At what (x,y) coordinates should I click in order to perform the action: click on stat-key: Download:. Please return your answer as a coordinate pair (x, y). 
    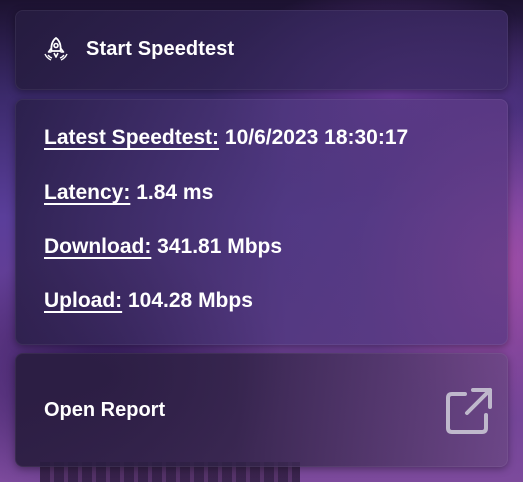
    Looking at the image, I should click on (98, 246).